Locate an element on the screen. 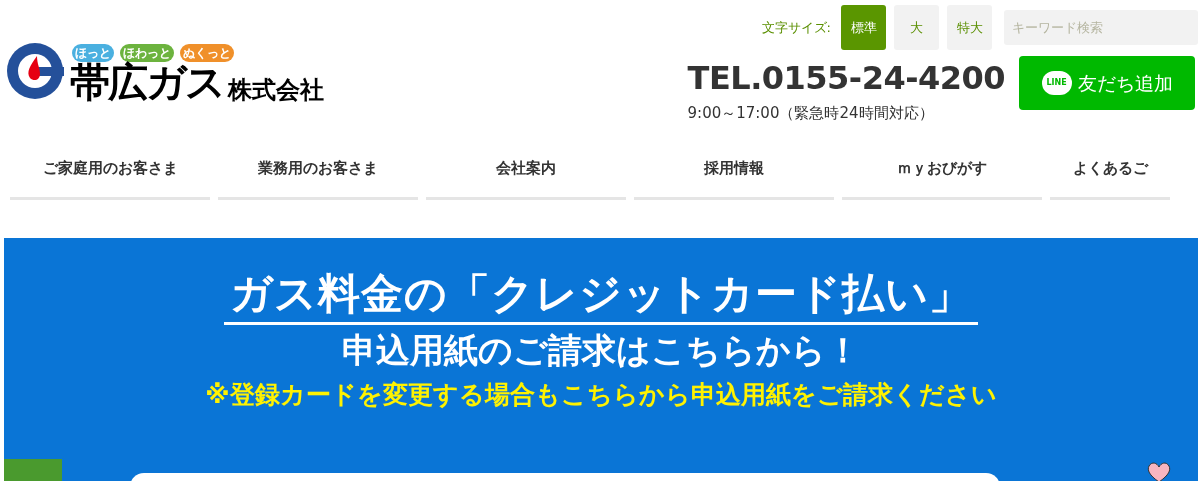 The height and width of the screenshot is (481, 1198). company-logo-suffix: 株式会社 is located at coordinates (276, 90).